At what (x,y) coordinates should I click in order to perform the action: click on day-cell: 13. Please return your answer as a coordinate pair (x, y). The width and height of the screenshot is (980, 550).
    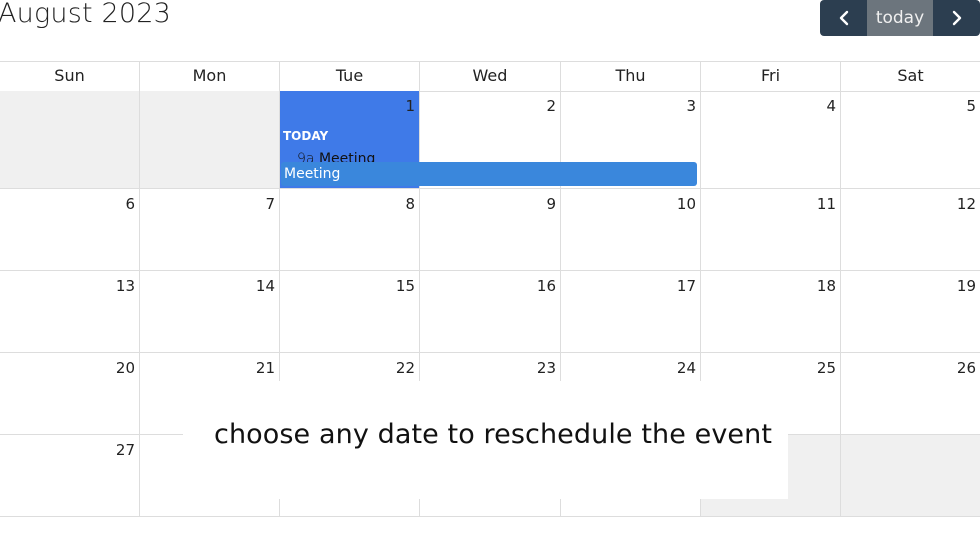
    Looking at the image, I should click on (69, 312).